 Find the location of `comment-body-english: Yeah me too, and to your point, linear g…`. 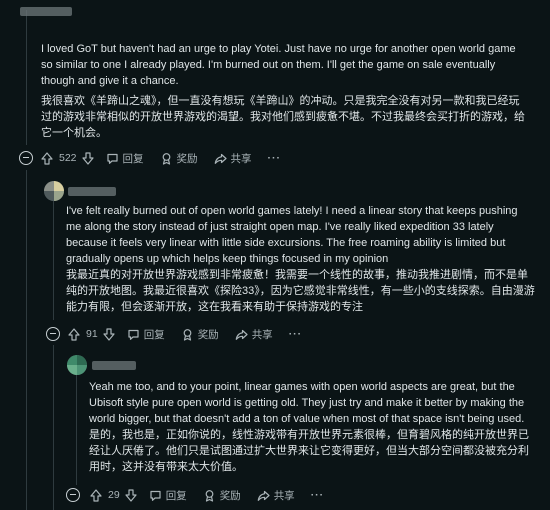

comment-body-english: Yeah me too, and to your point, linear g… is located at coordinates (307, 403).